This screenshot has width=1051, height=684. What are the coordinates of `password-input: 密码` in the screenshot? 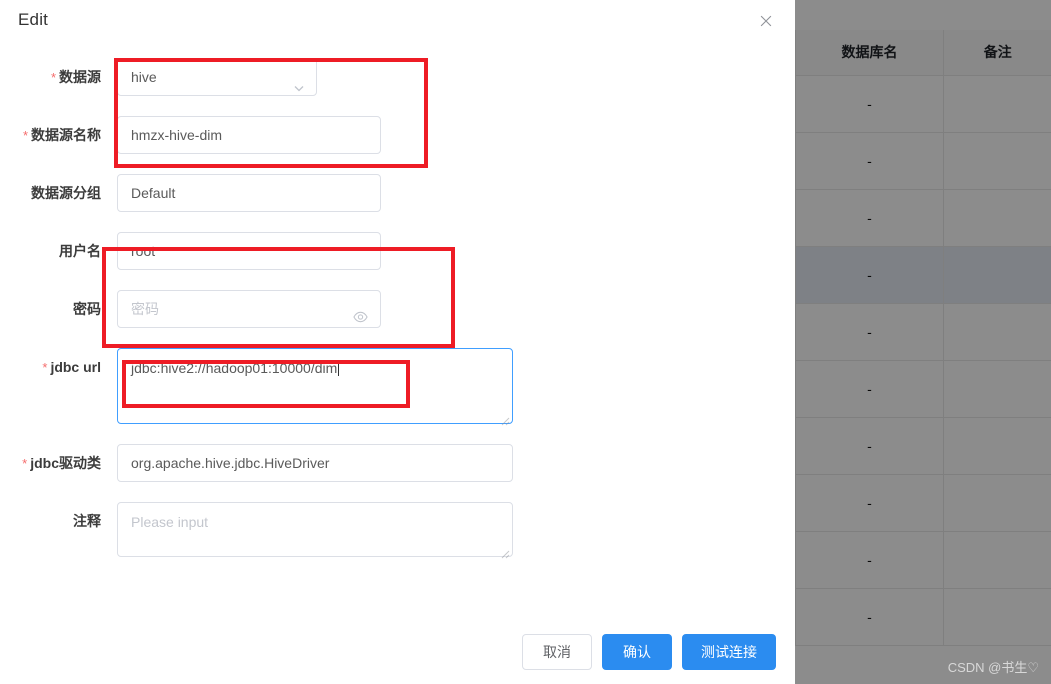 It's located at (249, 309).